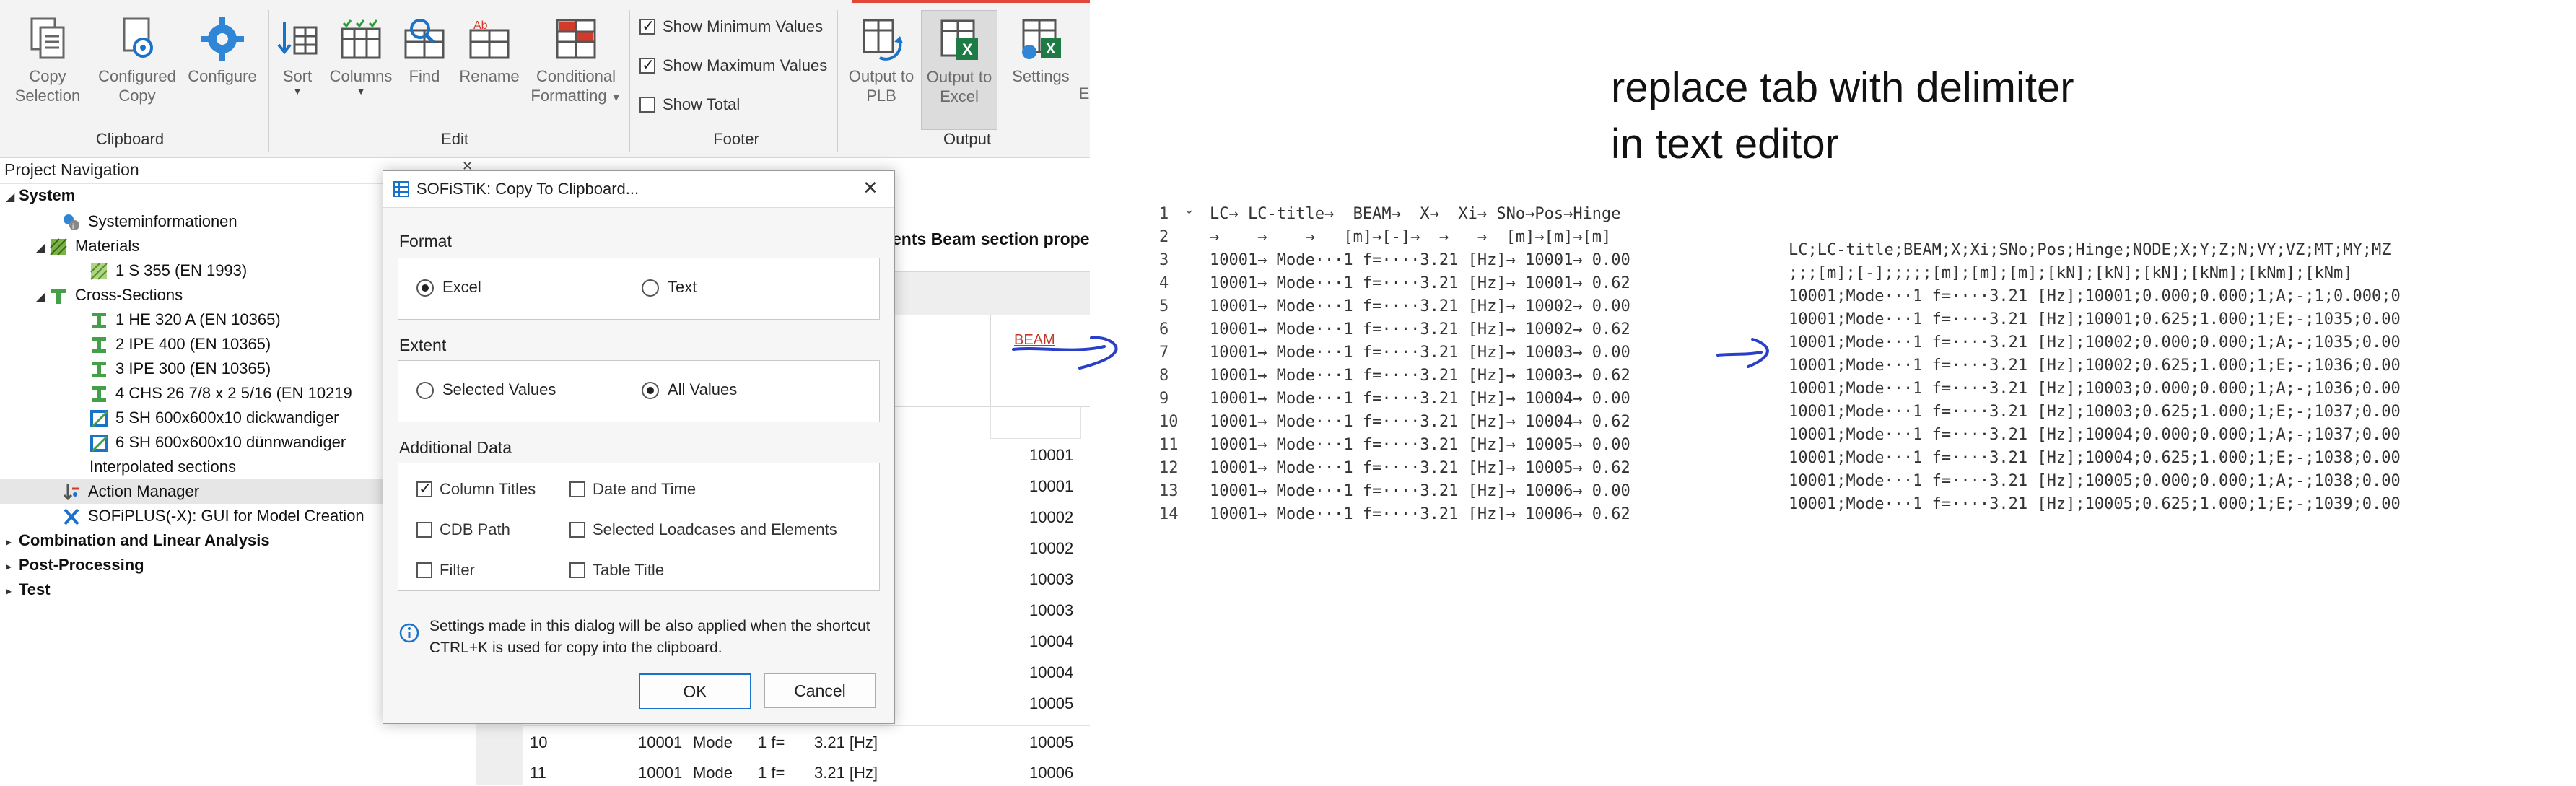 This screenshot has width=2576, height=786. I want to click on columns-icon, so click(361, 39).